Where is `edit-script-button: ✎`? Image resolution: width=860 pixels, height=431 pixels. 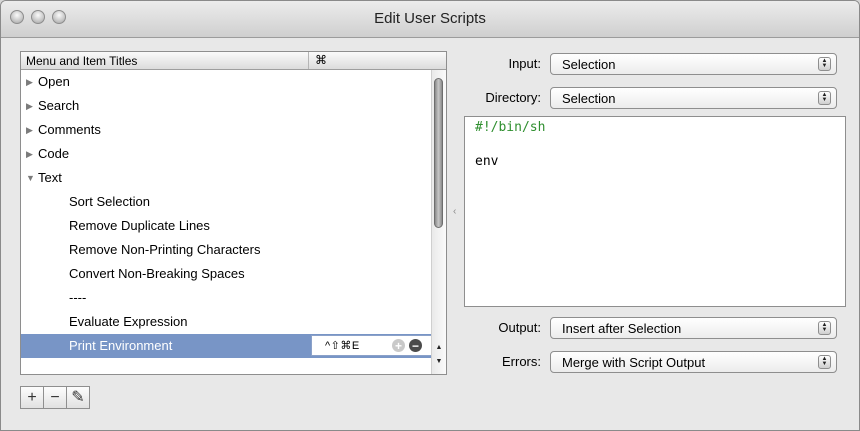
edit-script-button: ✎ is located at coordinates (78, 397).